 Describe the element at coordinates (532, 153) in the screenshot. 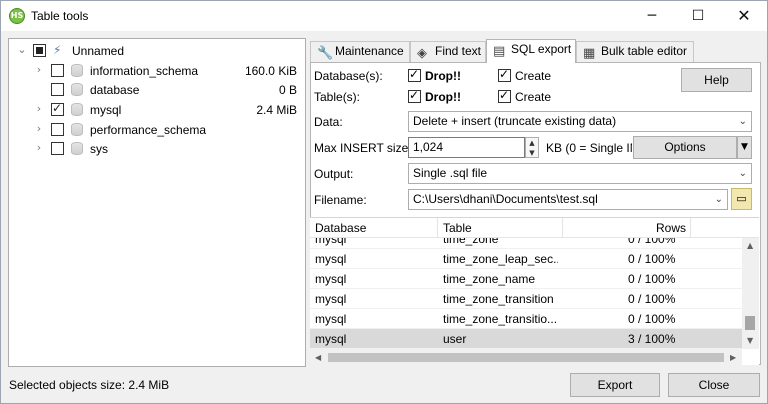

I see `spin-down-icon: ▼` at that location.